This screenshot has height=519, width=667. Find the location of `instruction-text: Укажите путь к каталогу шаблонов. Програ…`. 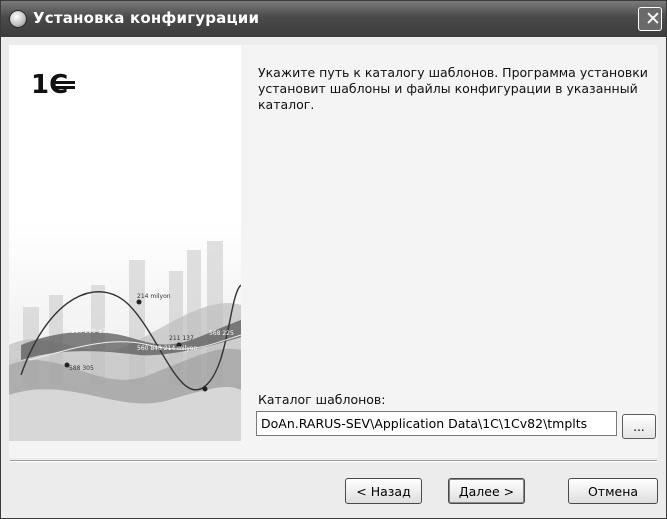

instruction-text: Укажите путь к каталогу шаблонов. Програ… is located at coordinates (453, 88).